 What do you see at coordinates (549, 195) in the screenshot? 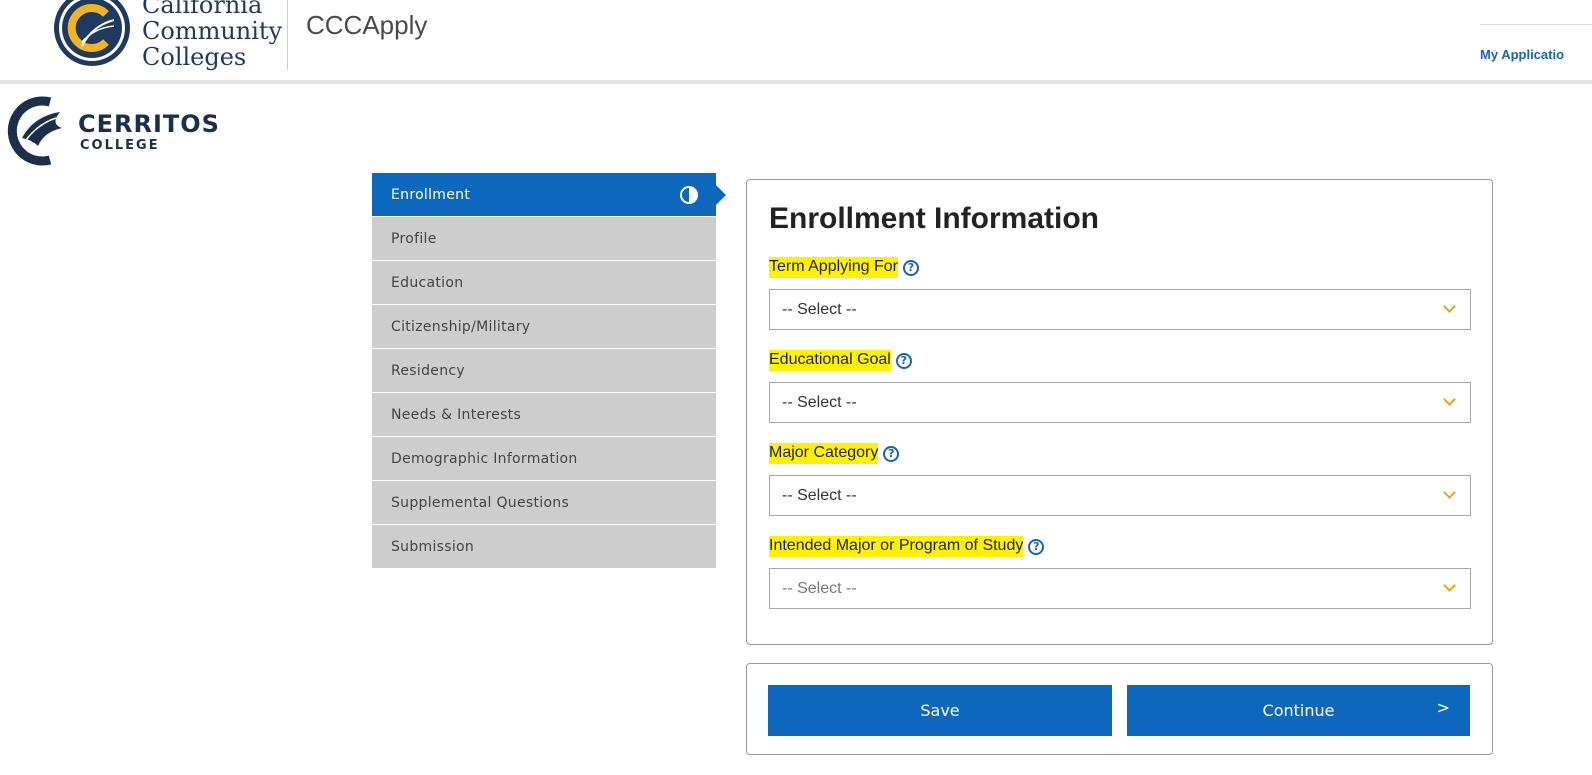
I see `nav-item-enrollment: Enrollment` at bounding box center [549, 195].